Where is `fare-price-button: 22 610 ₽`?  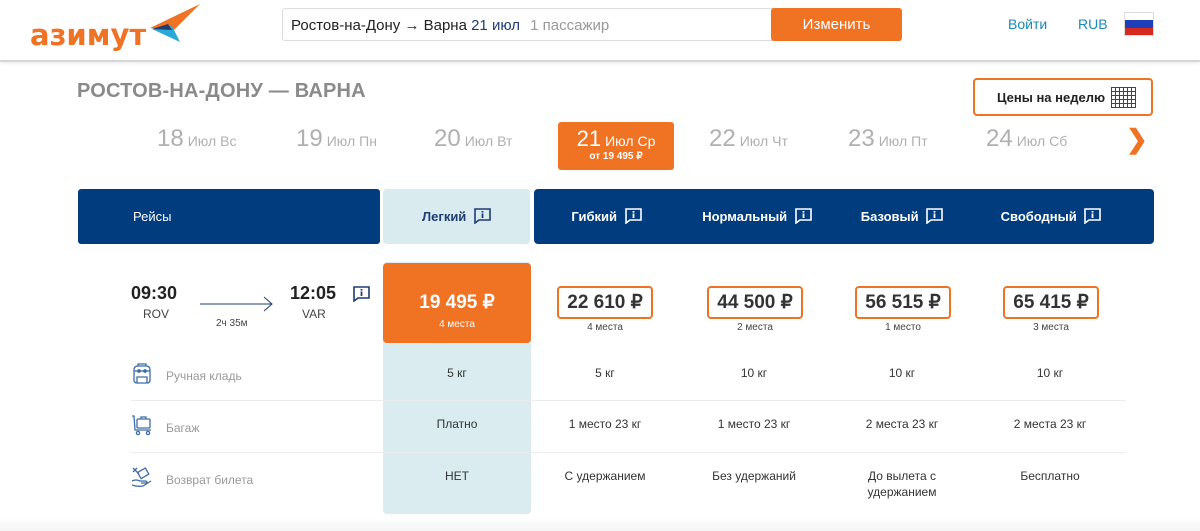 fare-price-button: 22 610 ₽ is located at coordinates (605, 302).